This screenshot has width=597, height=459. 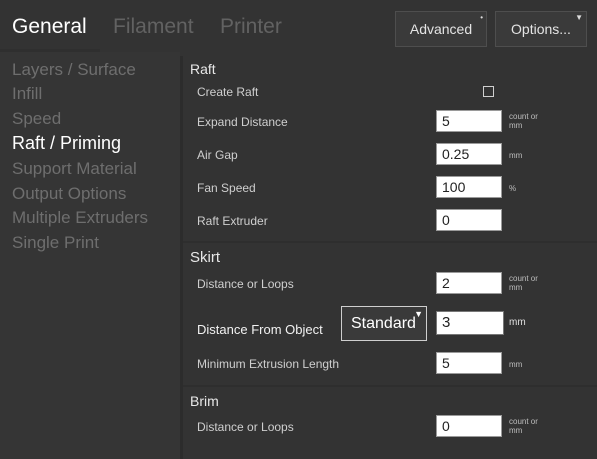 I want to click on sidebar-item-single-print: Single Print, so click(x=55, y=243).